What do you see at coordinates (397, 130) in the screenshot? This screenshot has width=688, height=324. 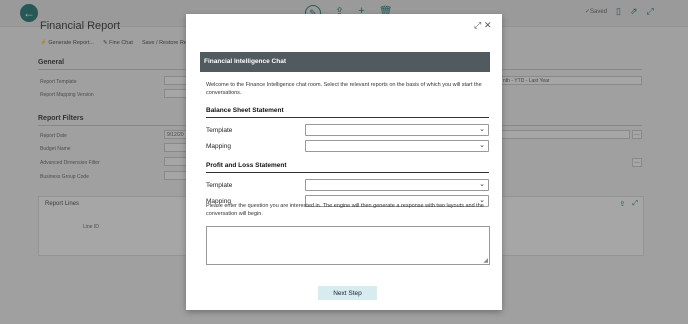 I see `balance-template-select: ⌄` at bounding box center [397, 130].